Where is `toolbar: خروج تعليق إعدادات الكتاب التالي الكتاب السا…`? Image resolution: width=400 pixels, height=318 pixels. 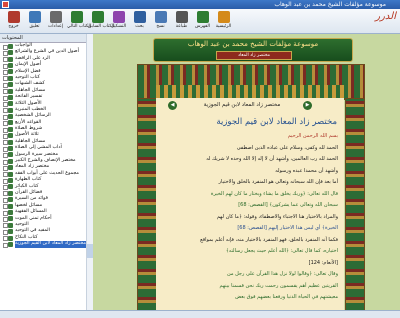
toolbar: خروج تعليق إعدادات الكتاب التالي الكتاب السا… is located at coordinates (200, 21).